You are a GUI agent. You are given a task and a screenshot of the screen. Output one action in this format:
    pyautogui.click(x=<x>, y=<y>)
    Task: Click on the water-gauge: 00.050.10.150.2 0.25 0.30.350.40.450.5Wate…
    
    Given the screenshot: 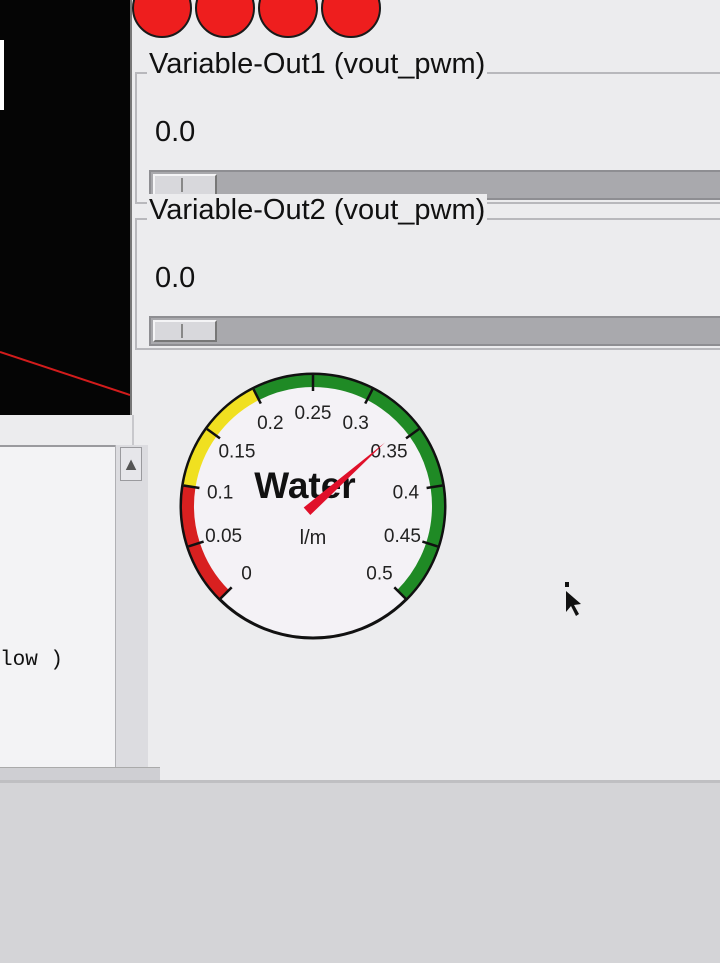 What is the action you would take?
    pyautogui.click(x=313, y=506)
    